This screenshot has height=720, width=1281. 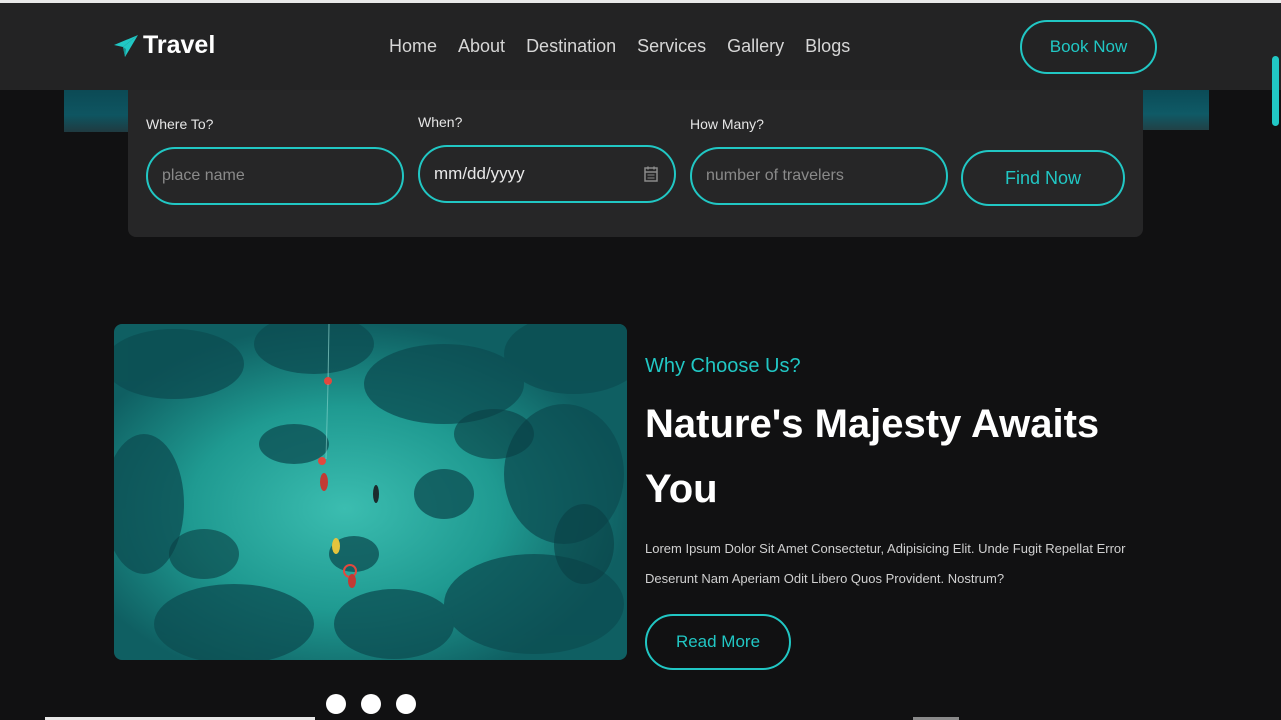 What do you see at coordinates (1043, 178) in the screenshot?
I see `find-now-button: Find Now` at bounding box center [1043, 178].